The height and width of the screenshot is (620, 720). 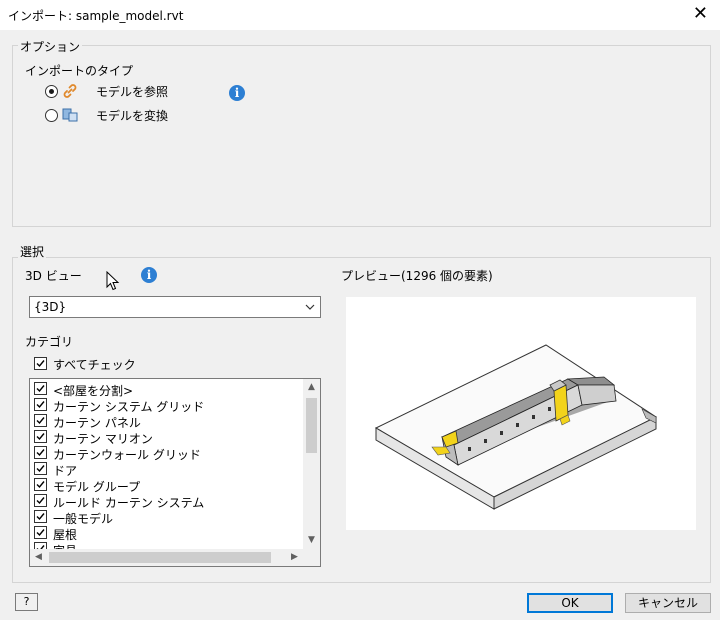 I want to click on view-info-icon: i, so click(x=149, y=275).